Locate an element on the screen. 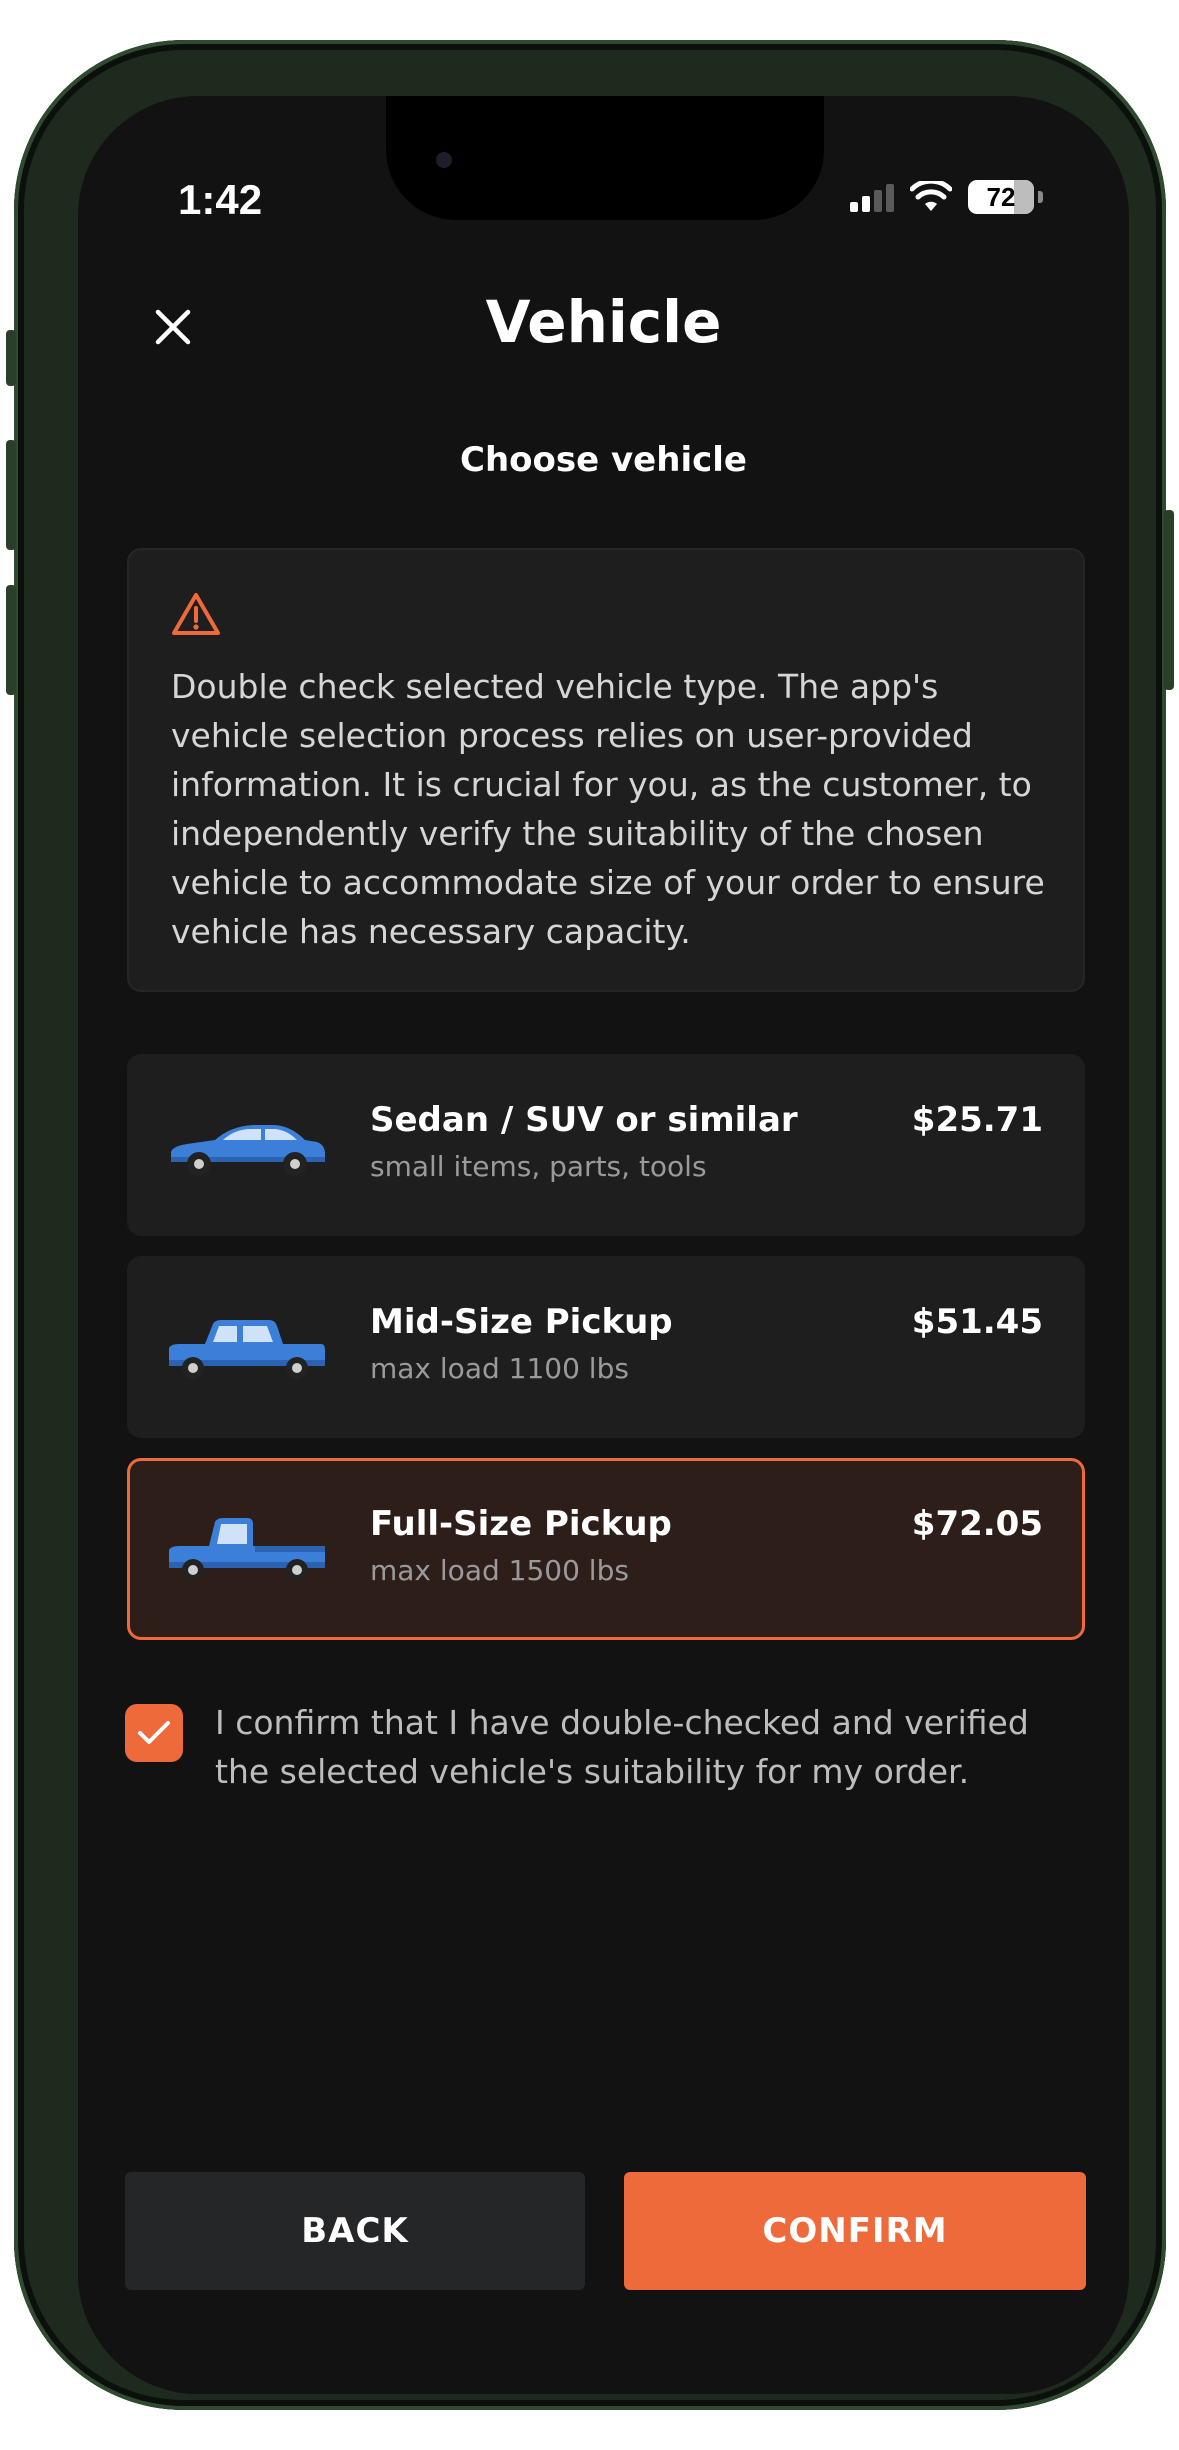 The height and width of the screenshot is (2450, 1179). warning-triangle-icon is located at coordinates (196, 614).